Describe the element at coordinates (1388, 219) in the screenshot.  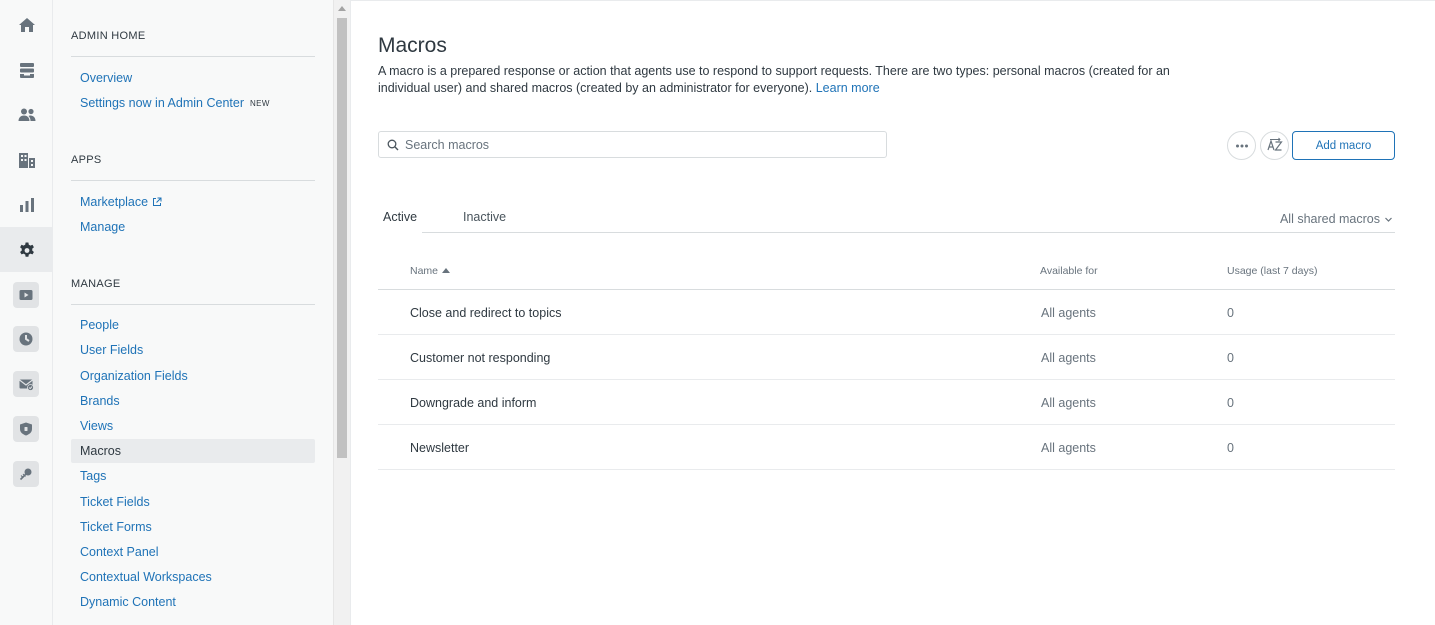
I see `chevron-down-icon` at that location.